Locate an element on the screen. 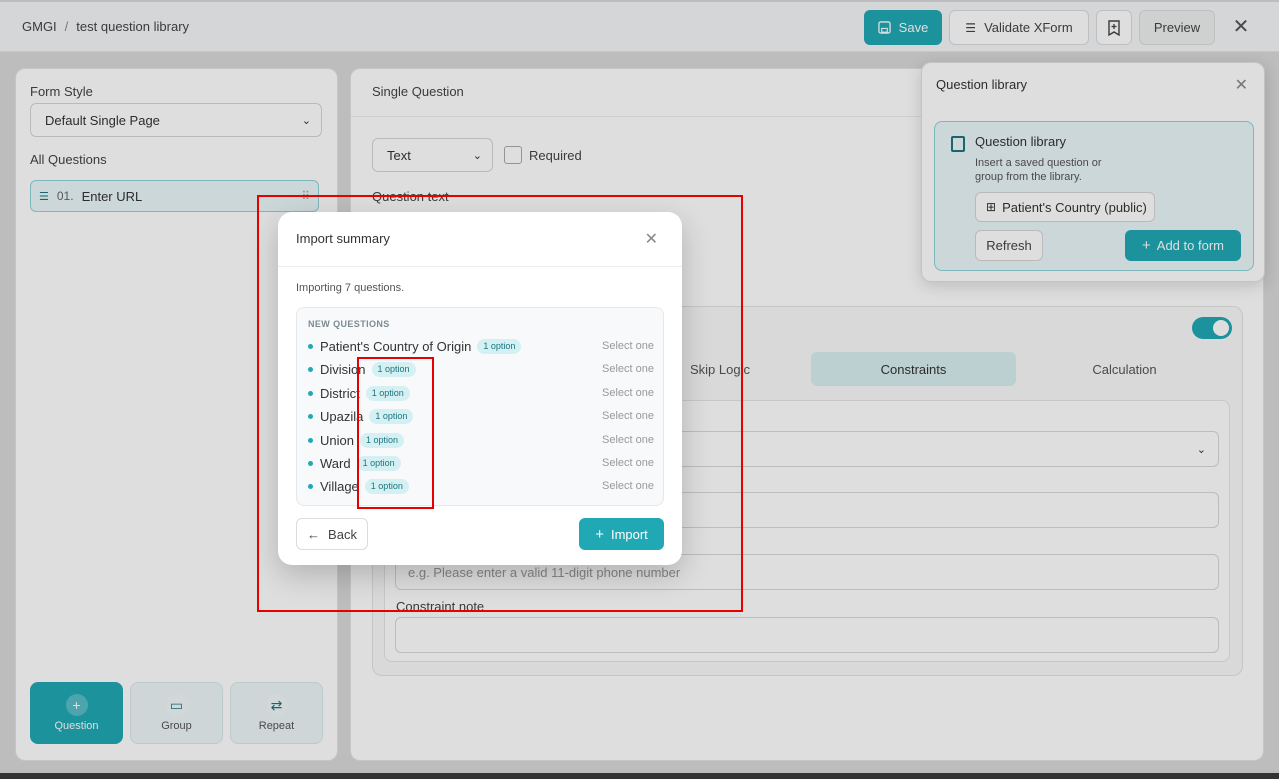 The image size is (1279, 779). question-name: Upazila is located at coordinates (342, 416).